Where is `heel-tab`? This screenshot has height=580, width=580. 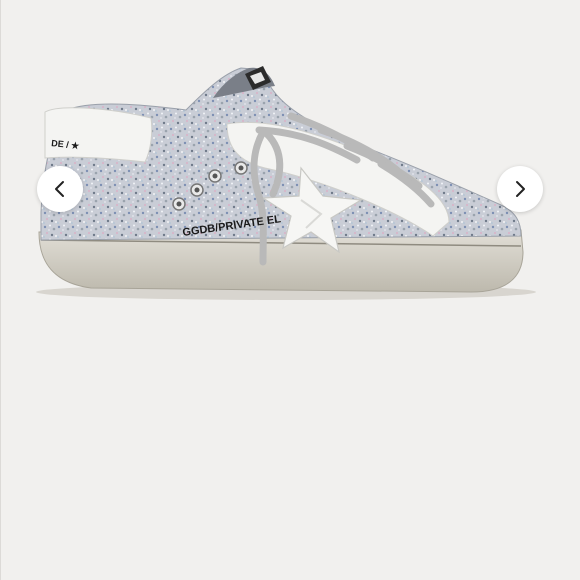
heel-tab is located at coordinates (98, 135).